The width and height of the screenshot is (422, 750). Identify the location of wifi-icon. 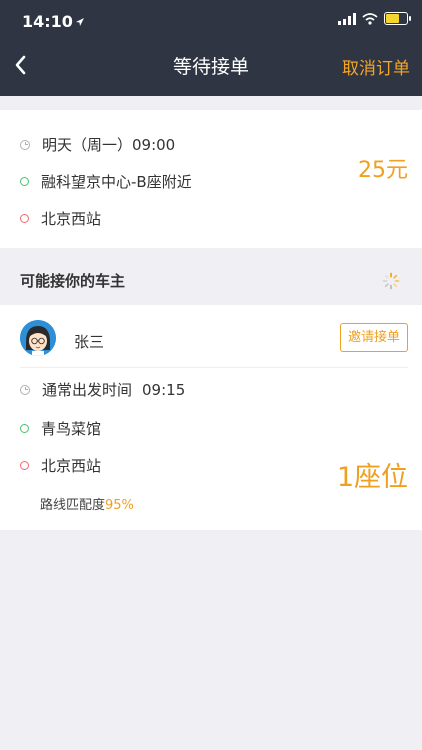
(370, 18).